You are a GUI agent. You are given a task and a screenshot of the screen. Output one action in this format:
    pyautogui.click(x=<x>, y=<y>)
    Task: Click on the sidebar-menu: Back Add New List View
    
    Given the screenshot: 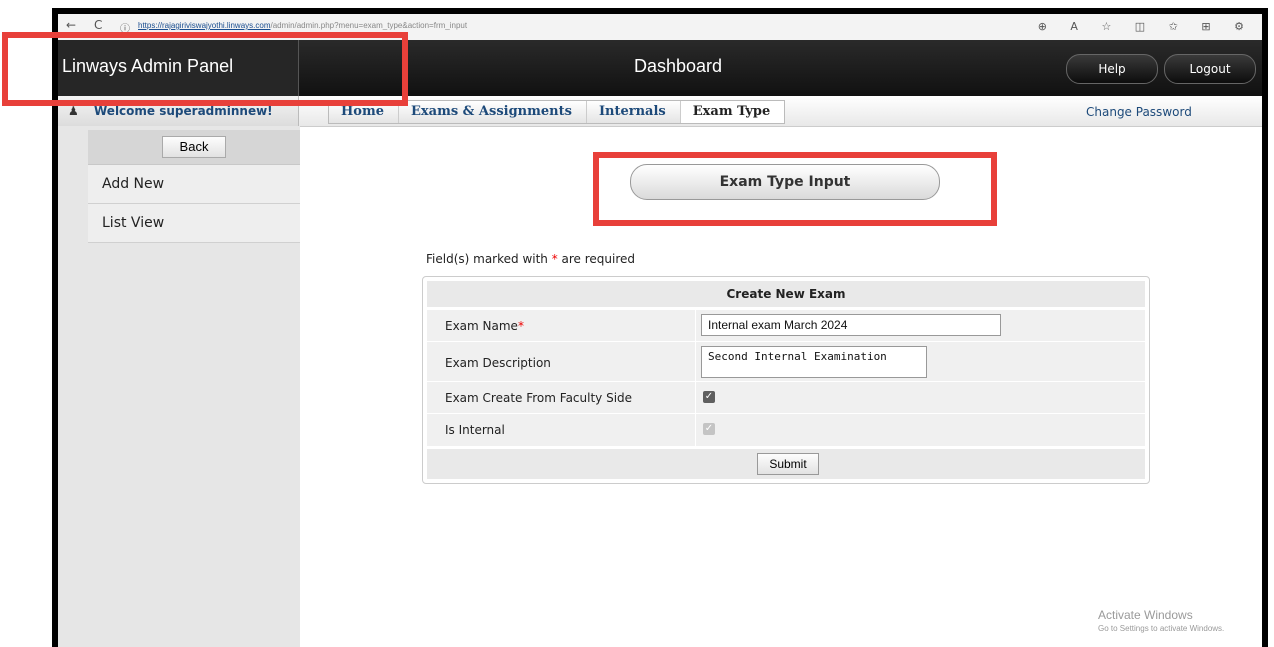 What is the action you would take?
    pyautogui.click(x=194, y=186)
    